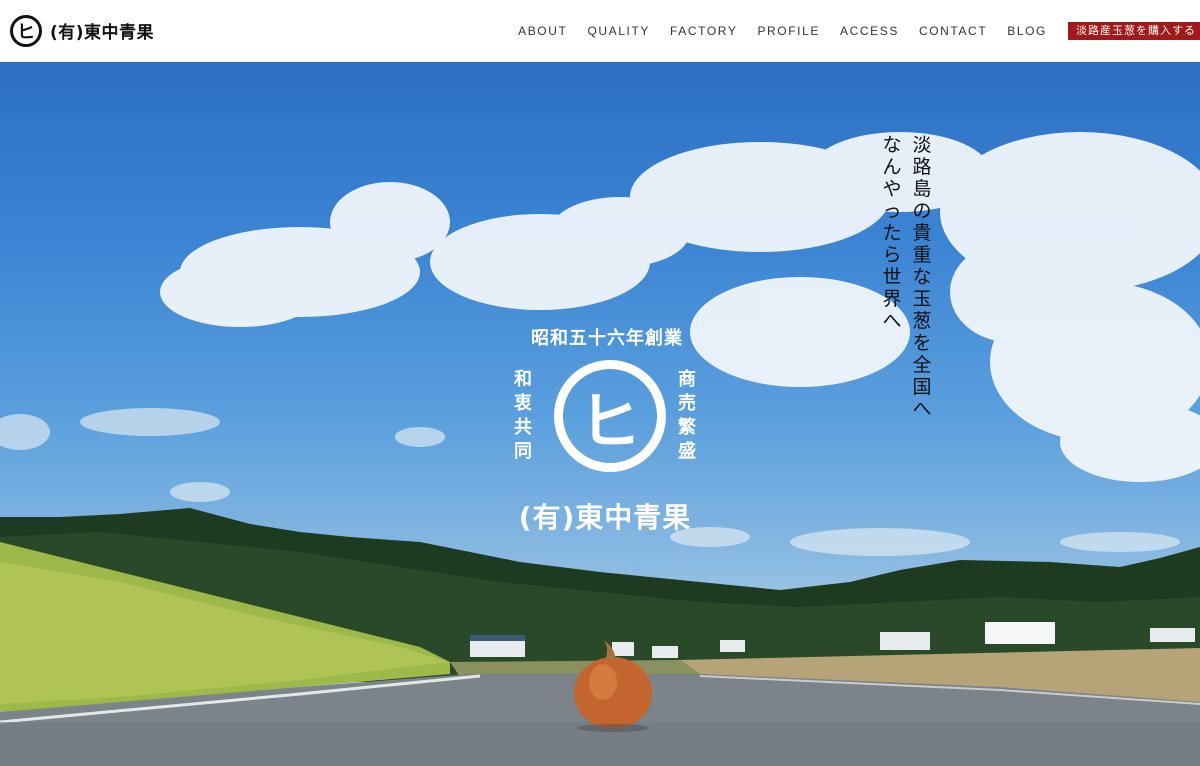 This screenshot has height=766, width=1200. I want to click on nav-profile: PROFILE, so click(788, 31).